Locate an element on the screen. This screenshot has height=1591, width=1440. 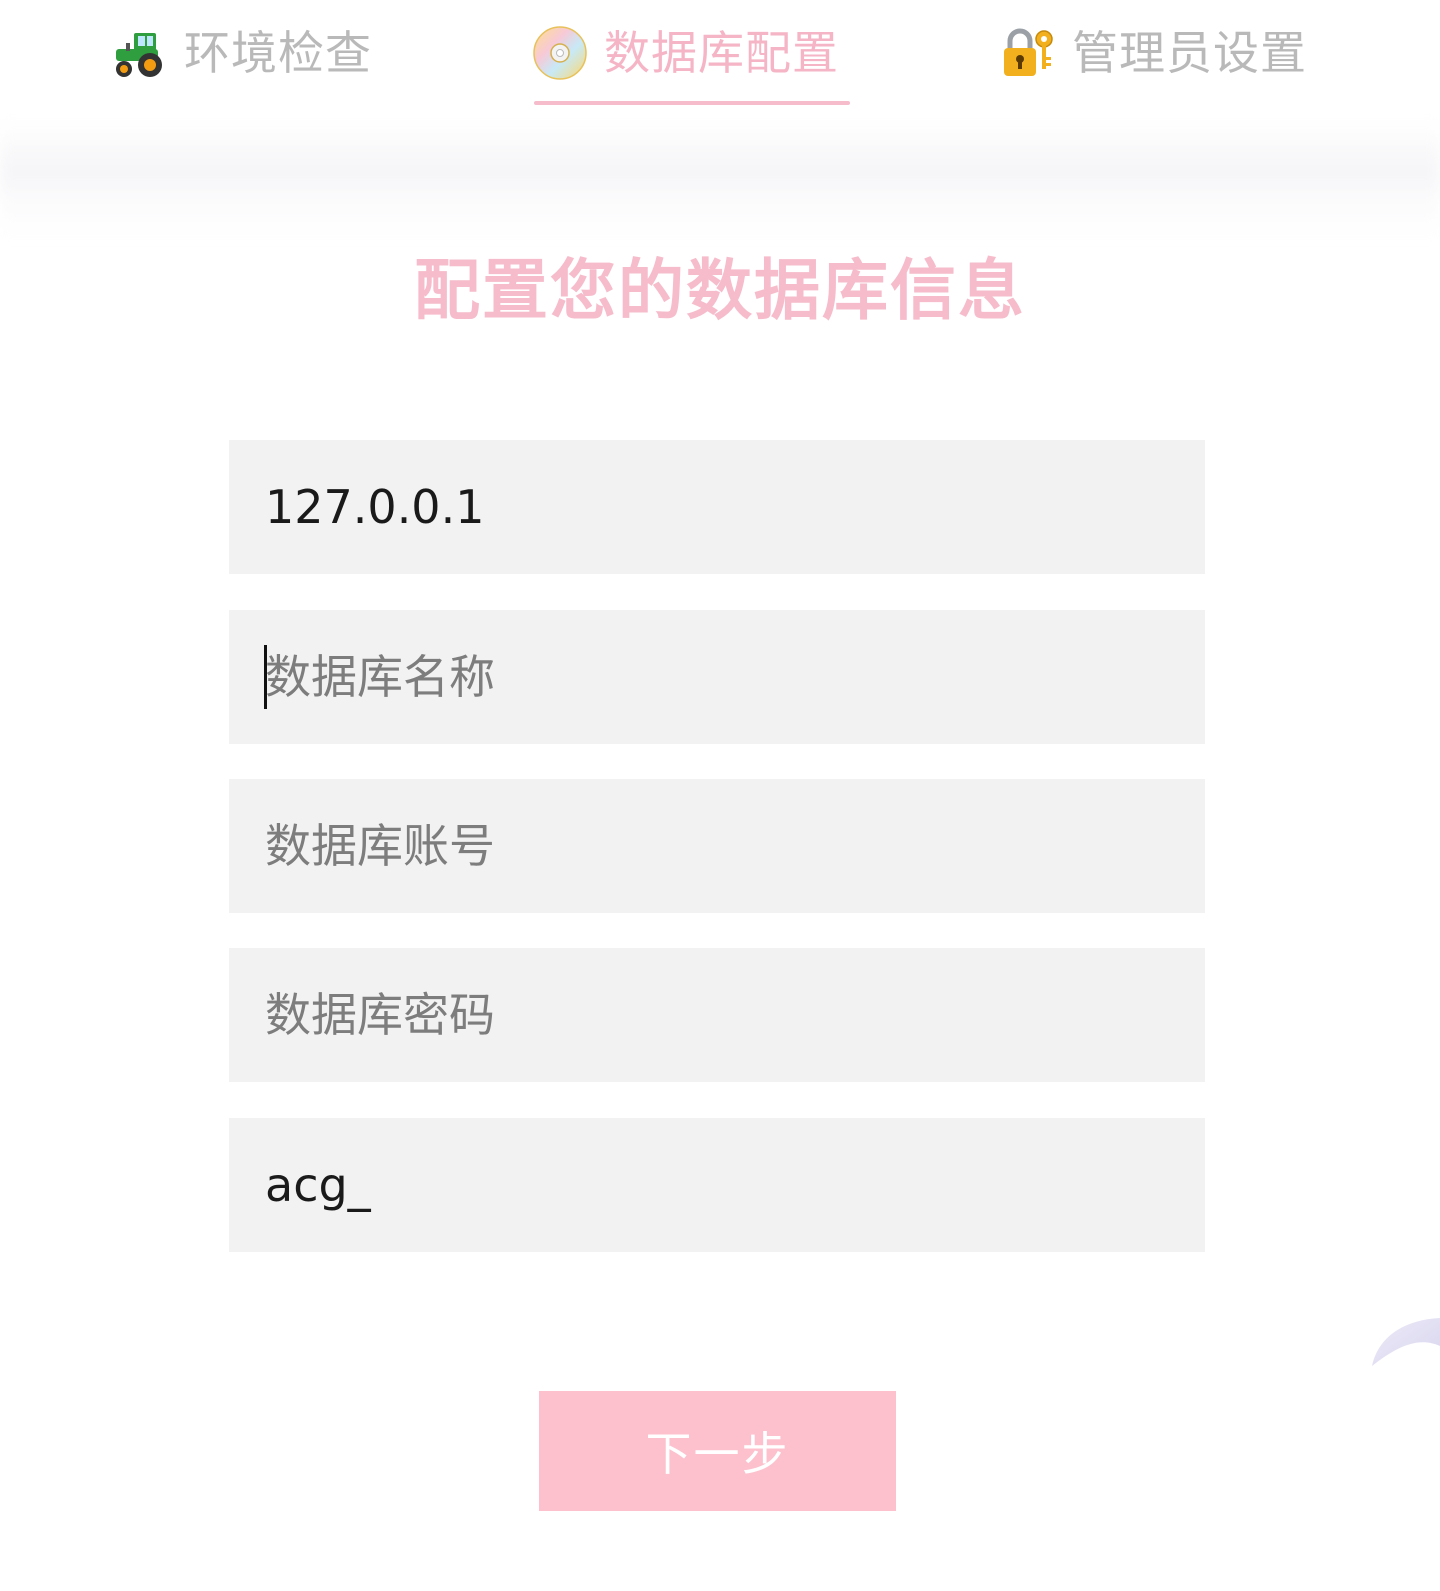
step-tabs: 环境检查 数据库配置 管理员设置 is located at coordinates (720, 55).